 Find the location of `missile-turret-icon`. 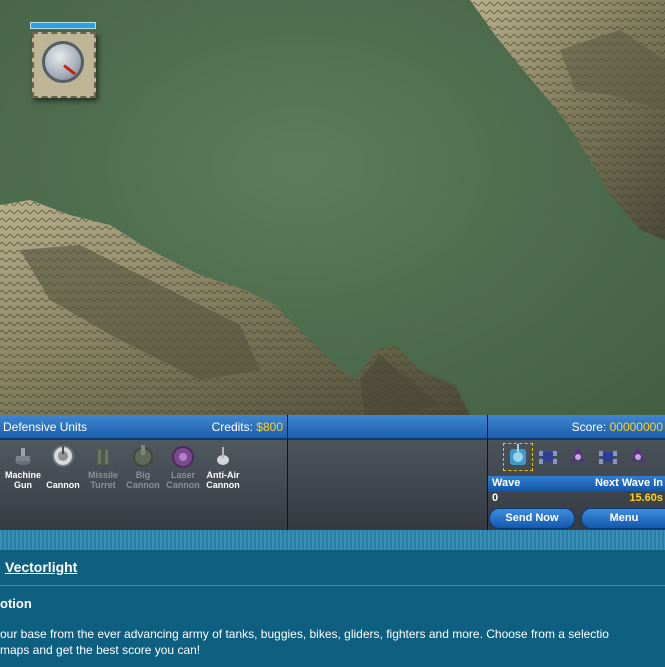

missile-turret-icon is located at coordinates (103, 456).